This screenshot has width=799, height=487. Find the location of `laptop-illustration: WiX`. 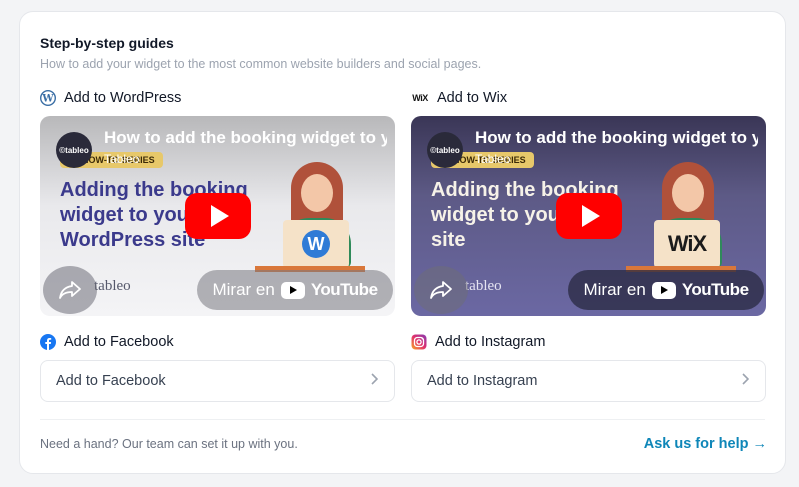

laptop-illustration: WiX is located at coordinates (687, 244).